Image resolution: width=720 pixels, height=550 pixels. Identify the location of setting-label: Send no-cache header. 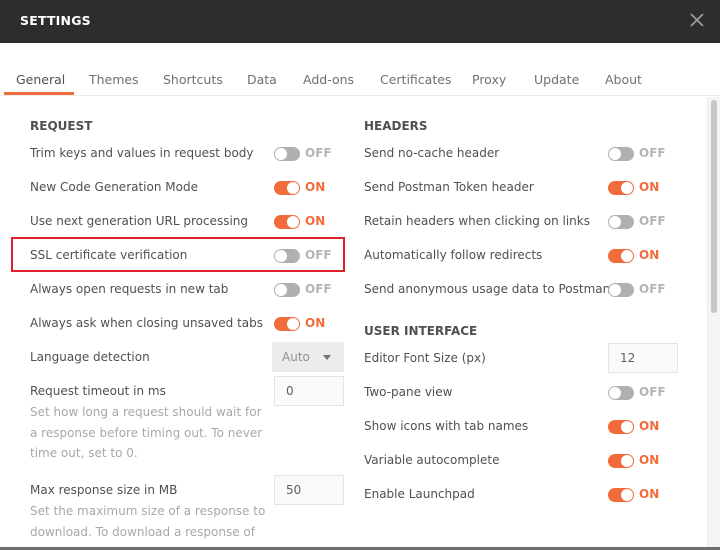
(432, 153).